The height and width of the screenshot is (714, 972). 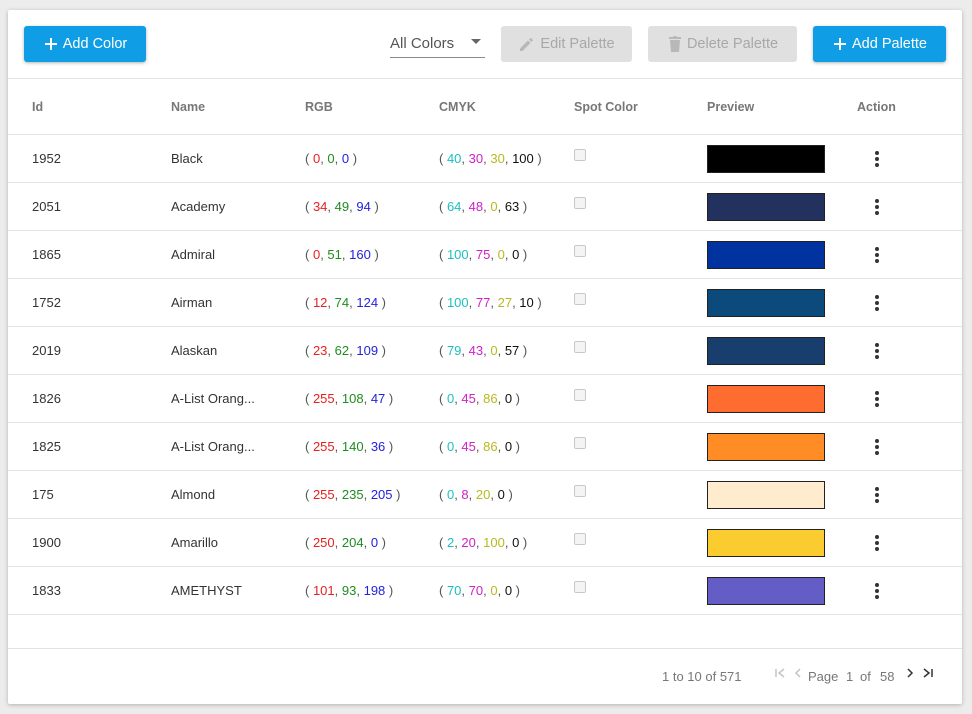 What do you see at coordinates (85, 44) in the screenshot?
I see `add-color-button: Add Color` at bounding box center [85, 44].